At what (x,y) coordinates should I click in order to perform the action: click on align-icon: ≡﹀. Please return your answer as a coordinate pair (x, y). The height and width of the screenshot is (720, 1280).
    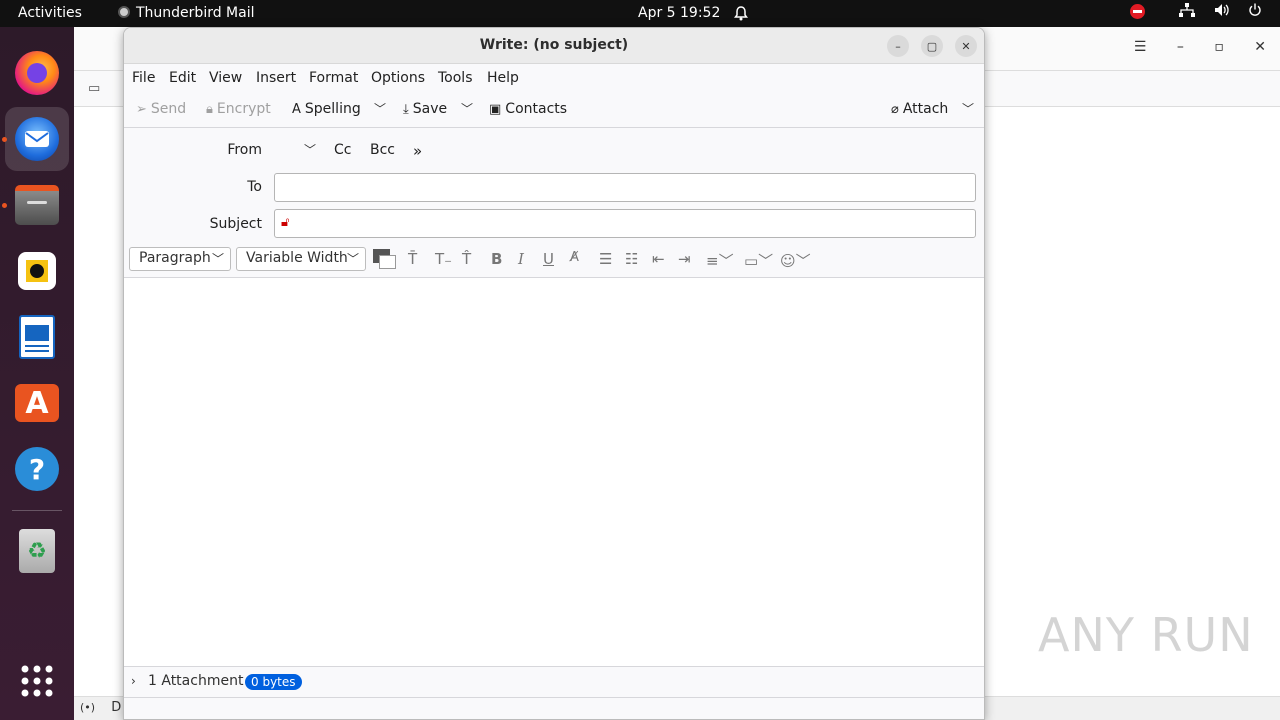
    Looking at the image, I should click on (720, 260).